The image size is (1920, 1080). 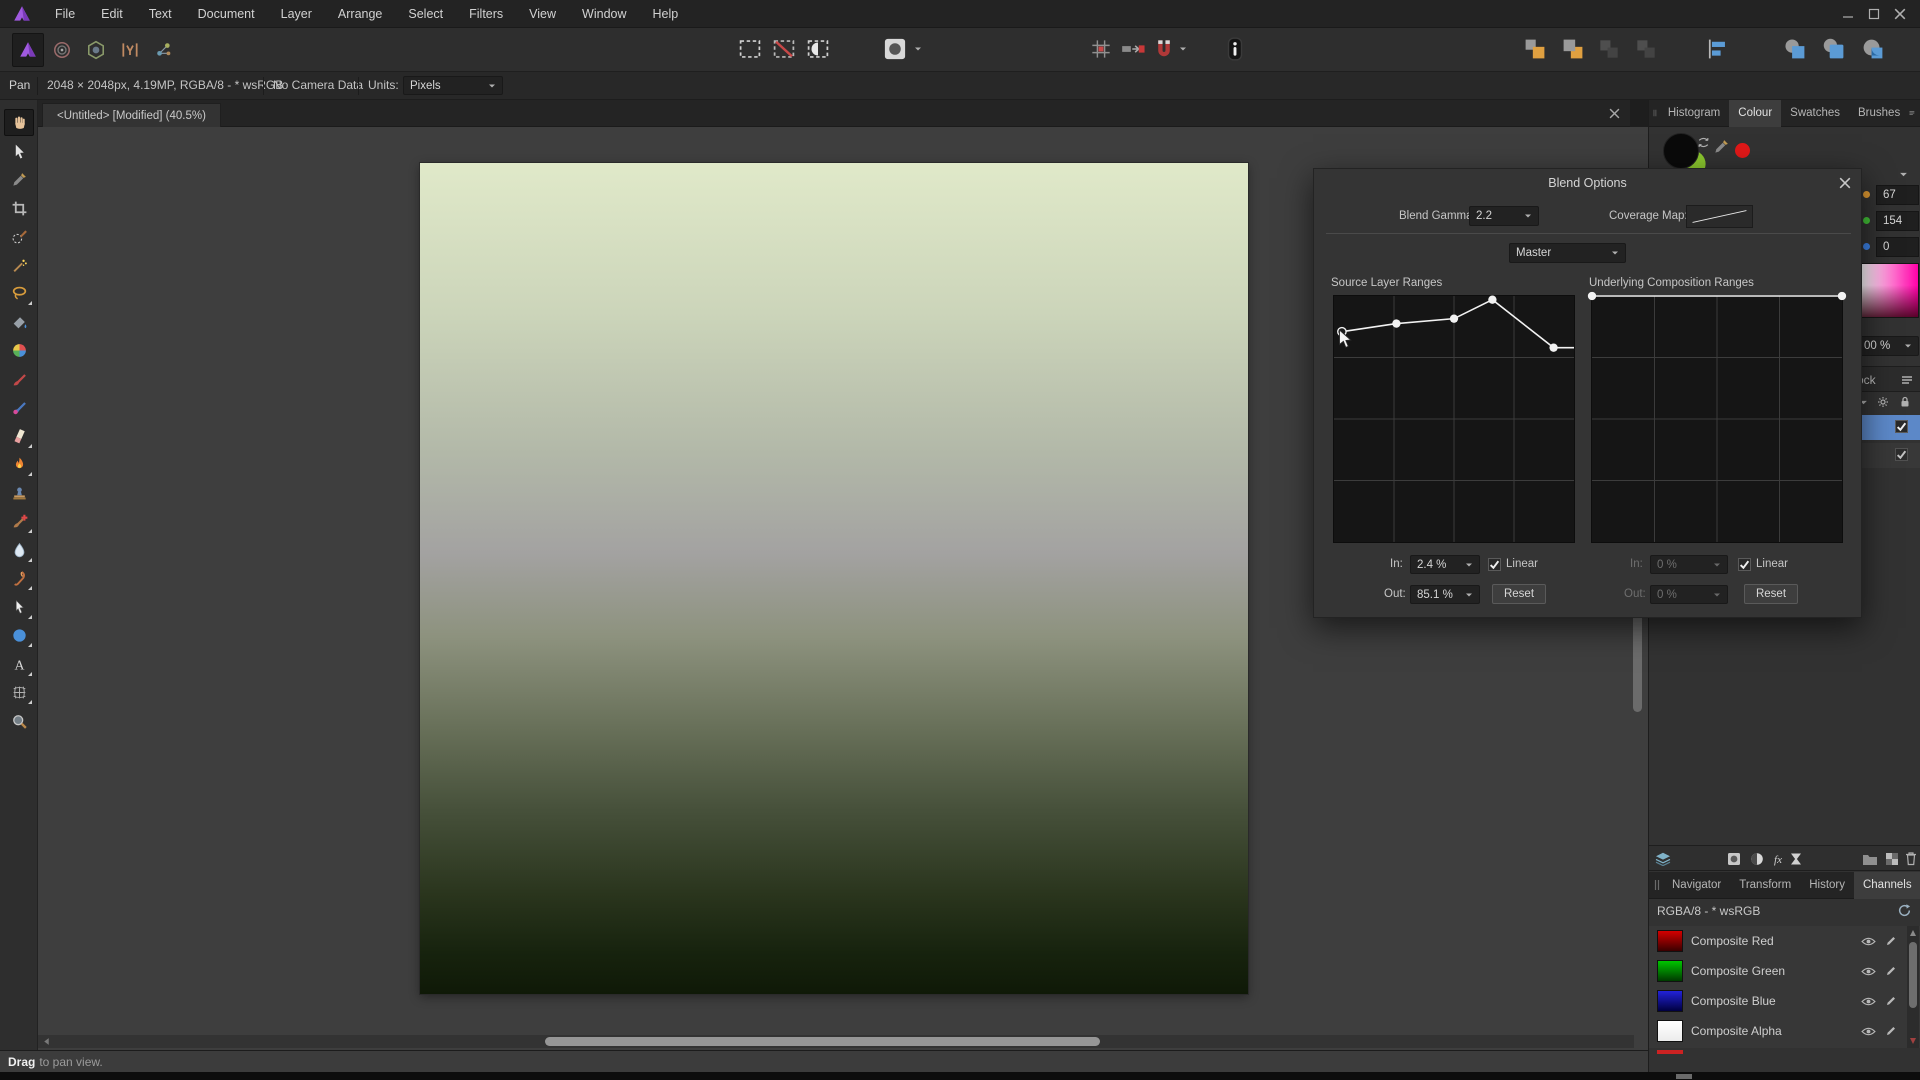 I want to click on blend-gamma-select: 2.2, so click(x=1504, y=216).